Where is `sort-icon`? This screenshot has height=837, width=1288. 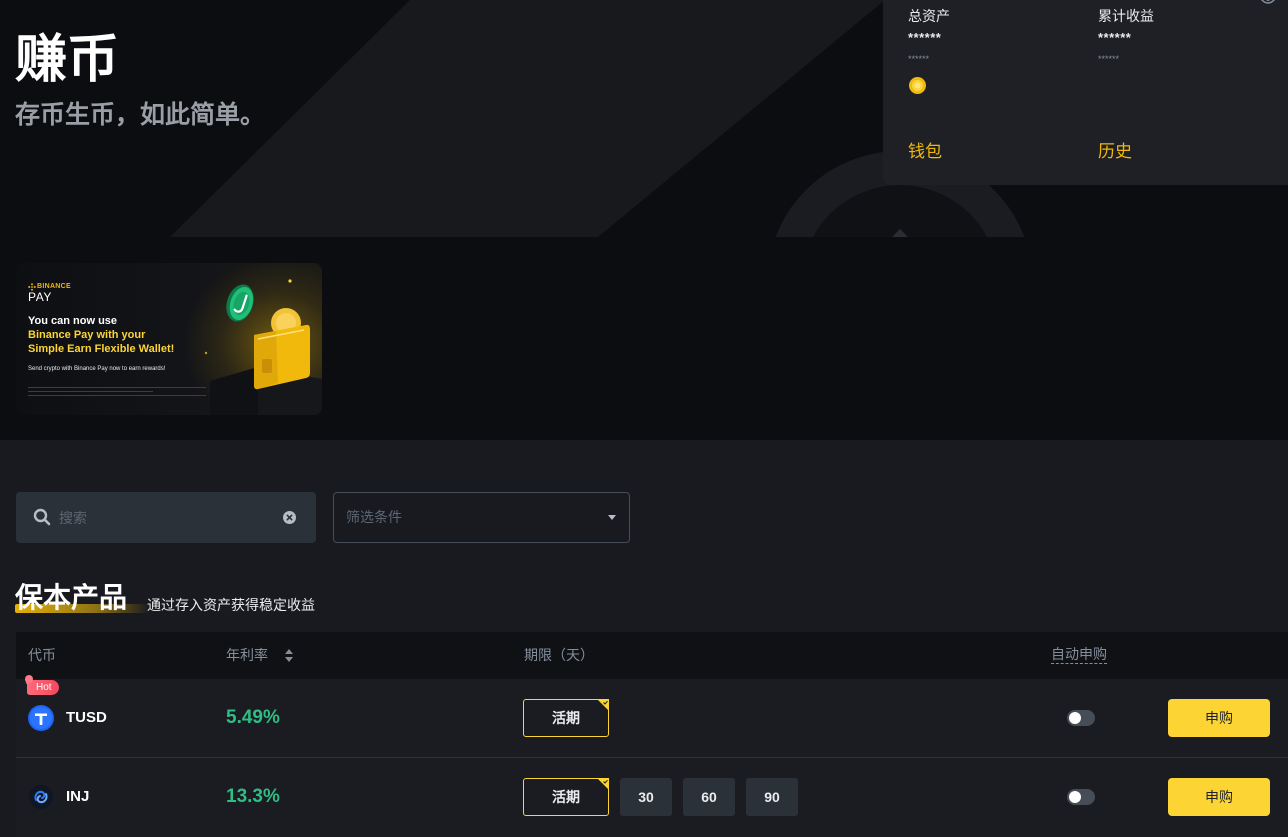
sort-icon is located at coordinates (289, 655).